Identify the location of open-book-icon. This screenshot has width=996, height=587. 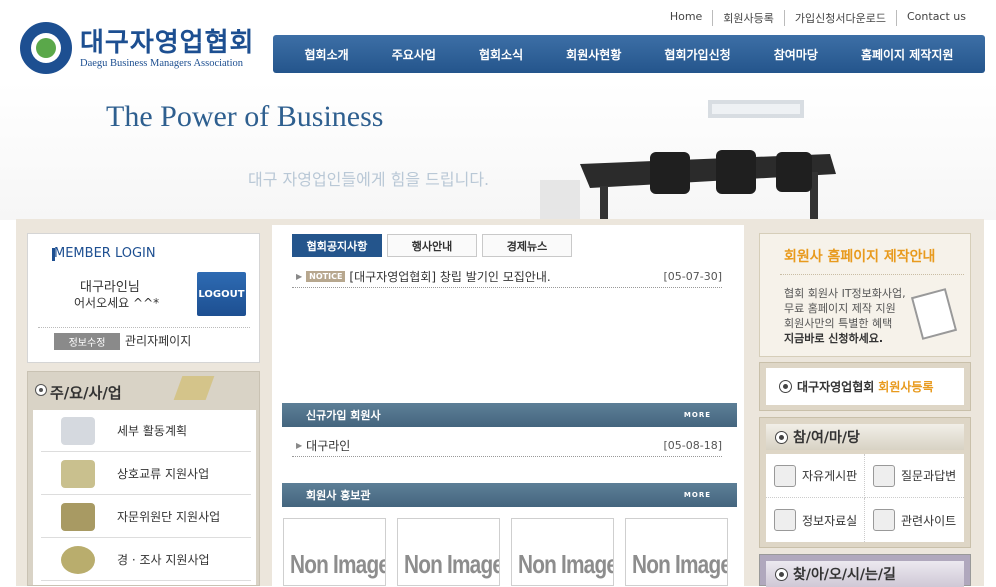
(78, 430).